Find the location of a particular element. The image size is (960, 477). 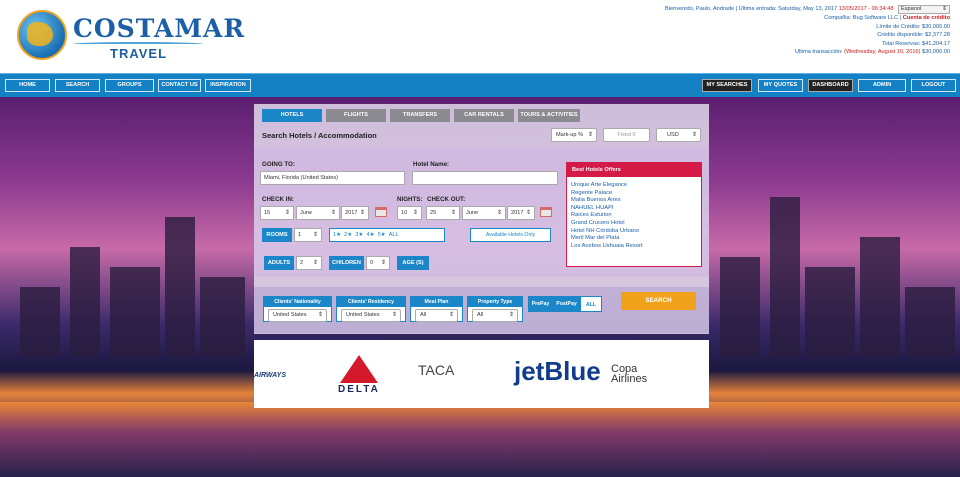

total-reservations: Total Reservas: $41,204.17 is located at coordinates (915, 43).